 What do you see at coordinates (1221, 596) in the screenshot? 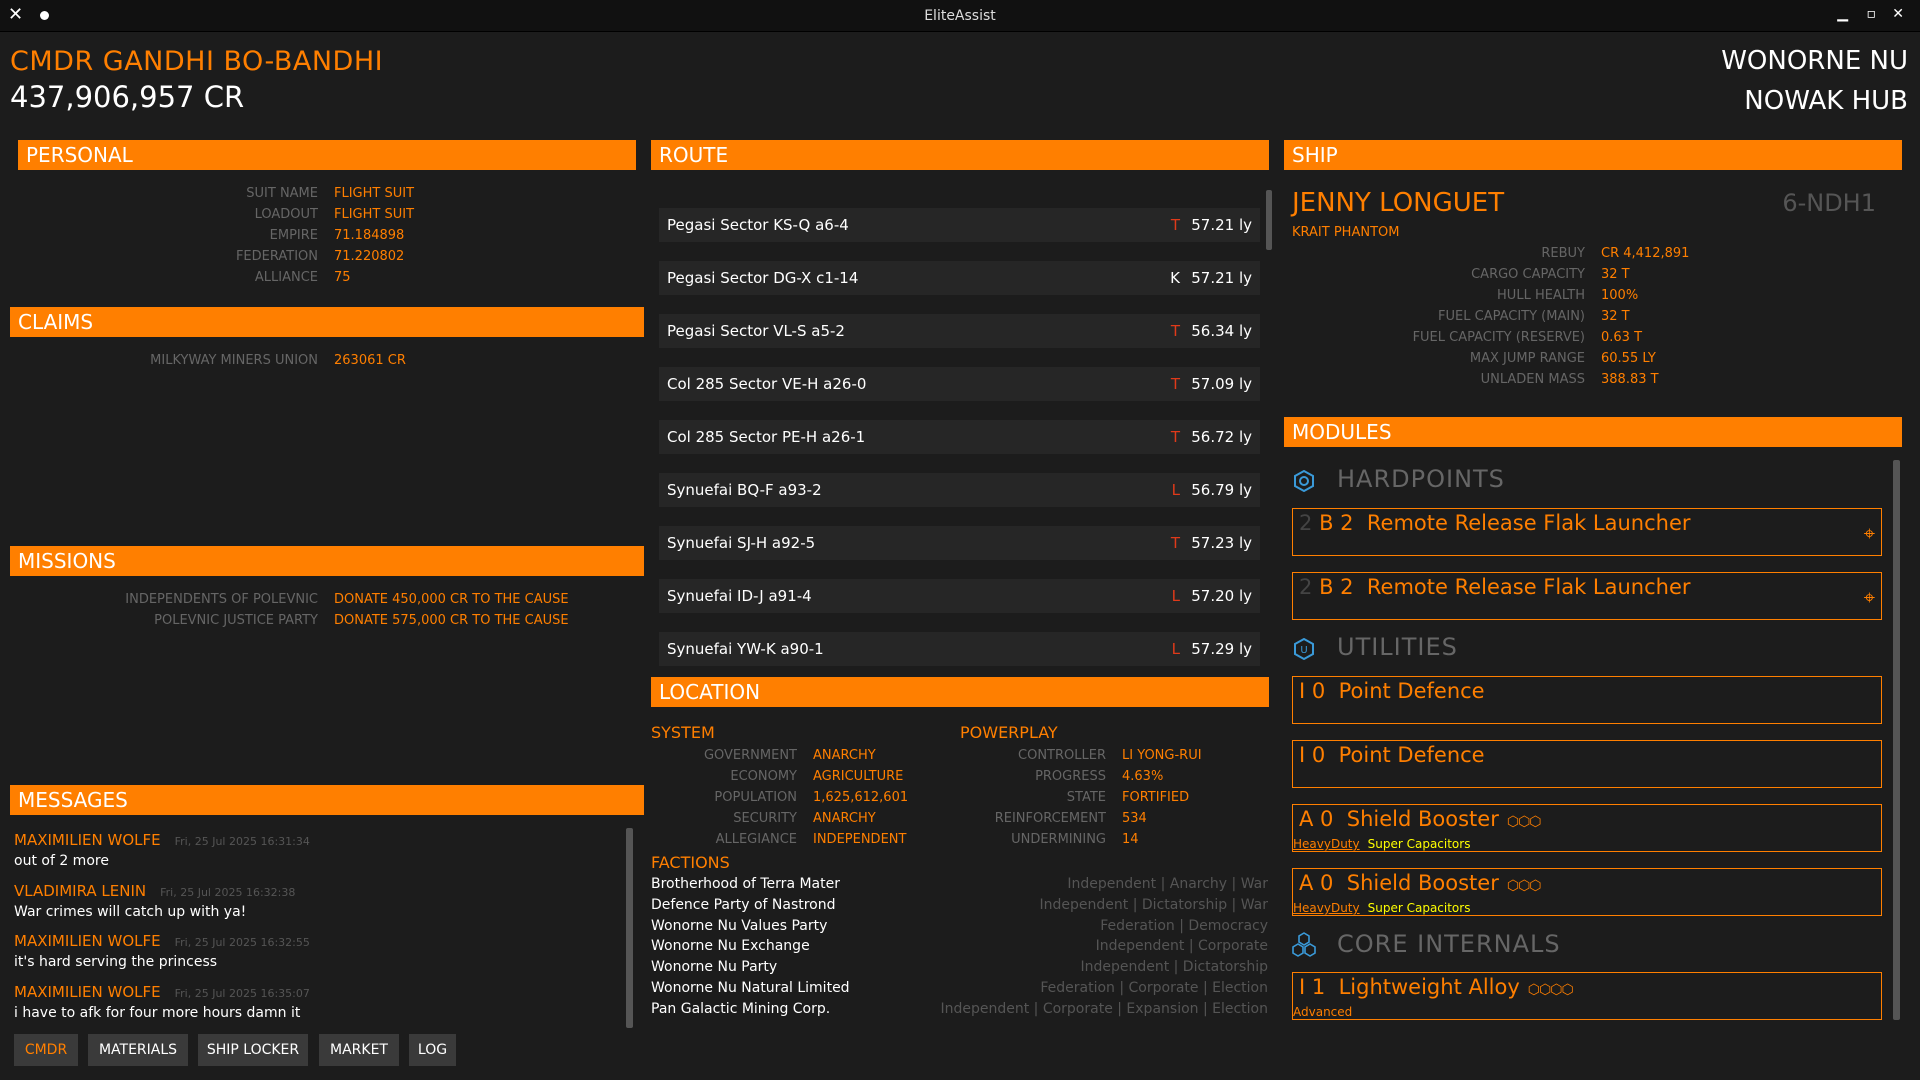
I see `route-distance: 57.20 ly` at bounding box center [1221, 596].